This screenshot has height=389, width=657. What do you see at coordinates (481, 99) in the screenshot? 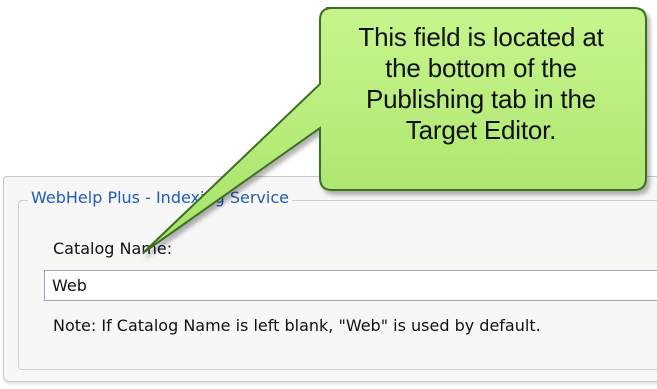
I see `callout-line: Publishing tab in the` at bounding box center [481, 99].